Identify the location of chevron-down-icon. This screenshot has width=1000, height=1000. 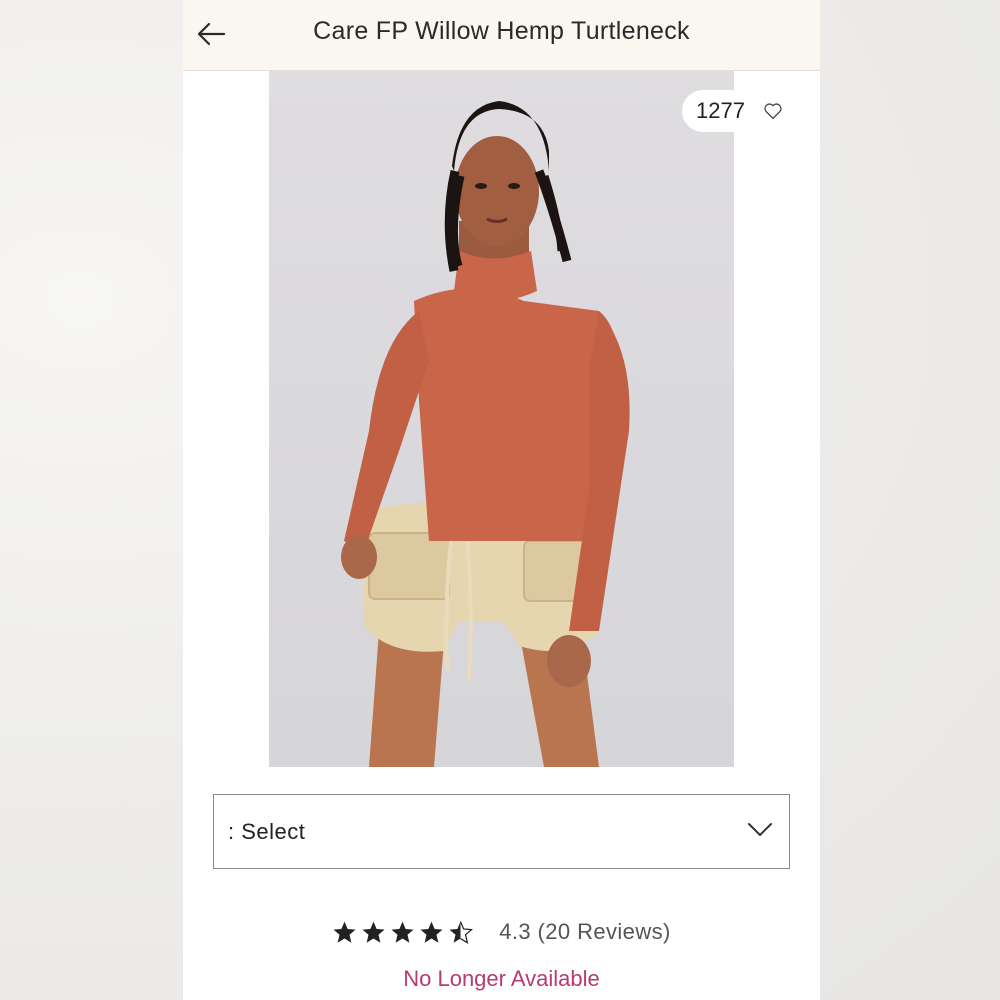
(760, 829).